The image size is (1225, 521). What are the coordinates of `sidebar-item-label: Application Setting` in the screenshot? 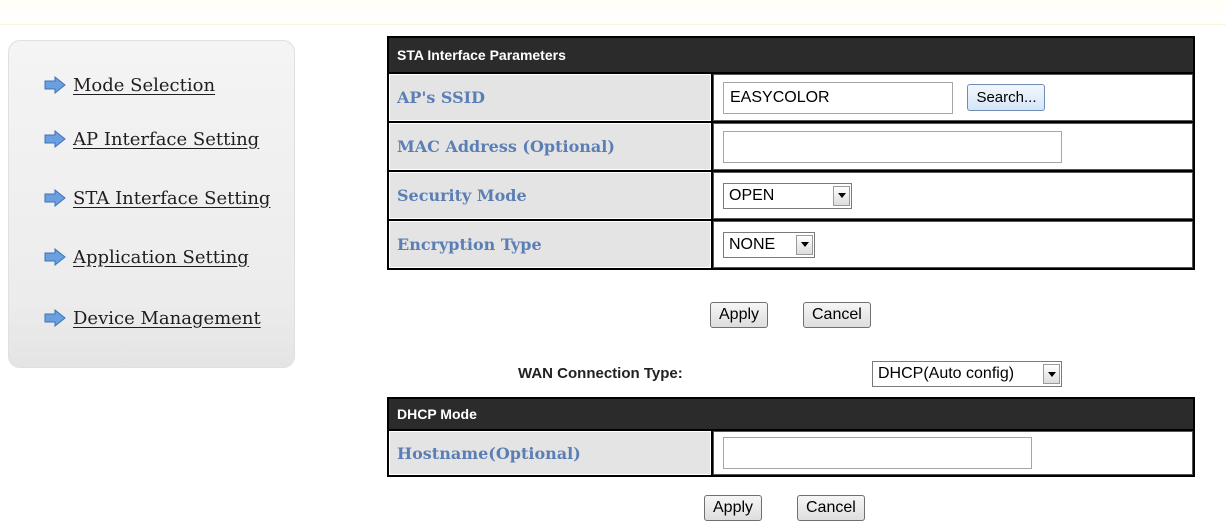 It's located at (161, 257).